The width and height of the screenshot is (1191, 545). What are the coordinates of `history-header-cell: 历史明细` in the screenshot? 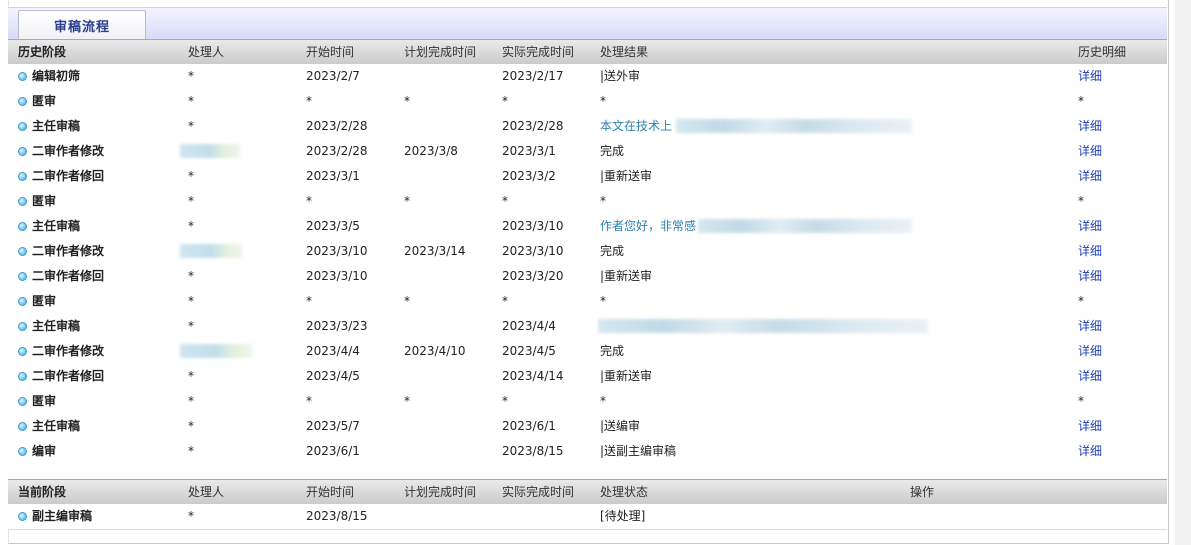 It's located at (1102, 52).